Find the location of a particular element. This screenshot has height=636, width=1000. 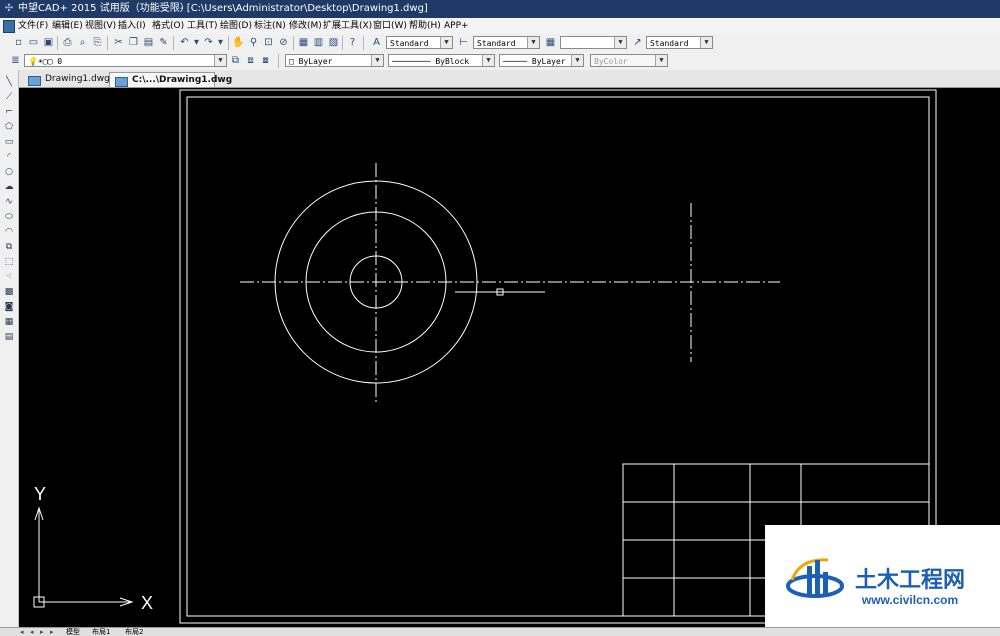

tab-label: C:\...\Drawing1.dwg is located at coordinates (182, 80).